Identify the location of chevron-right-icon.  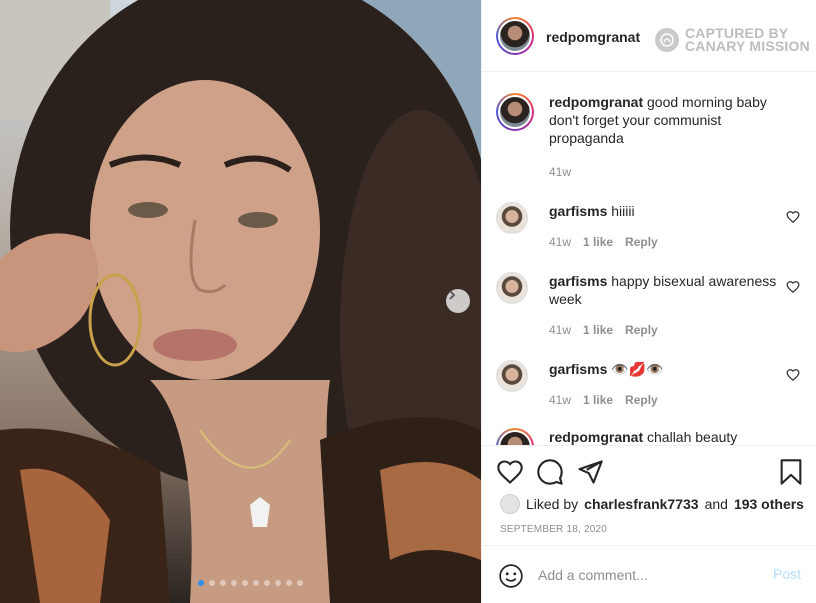
(452, 295).